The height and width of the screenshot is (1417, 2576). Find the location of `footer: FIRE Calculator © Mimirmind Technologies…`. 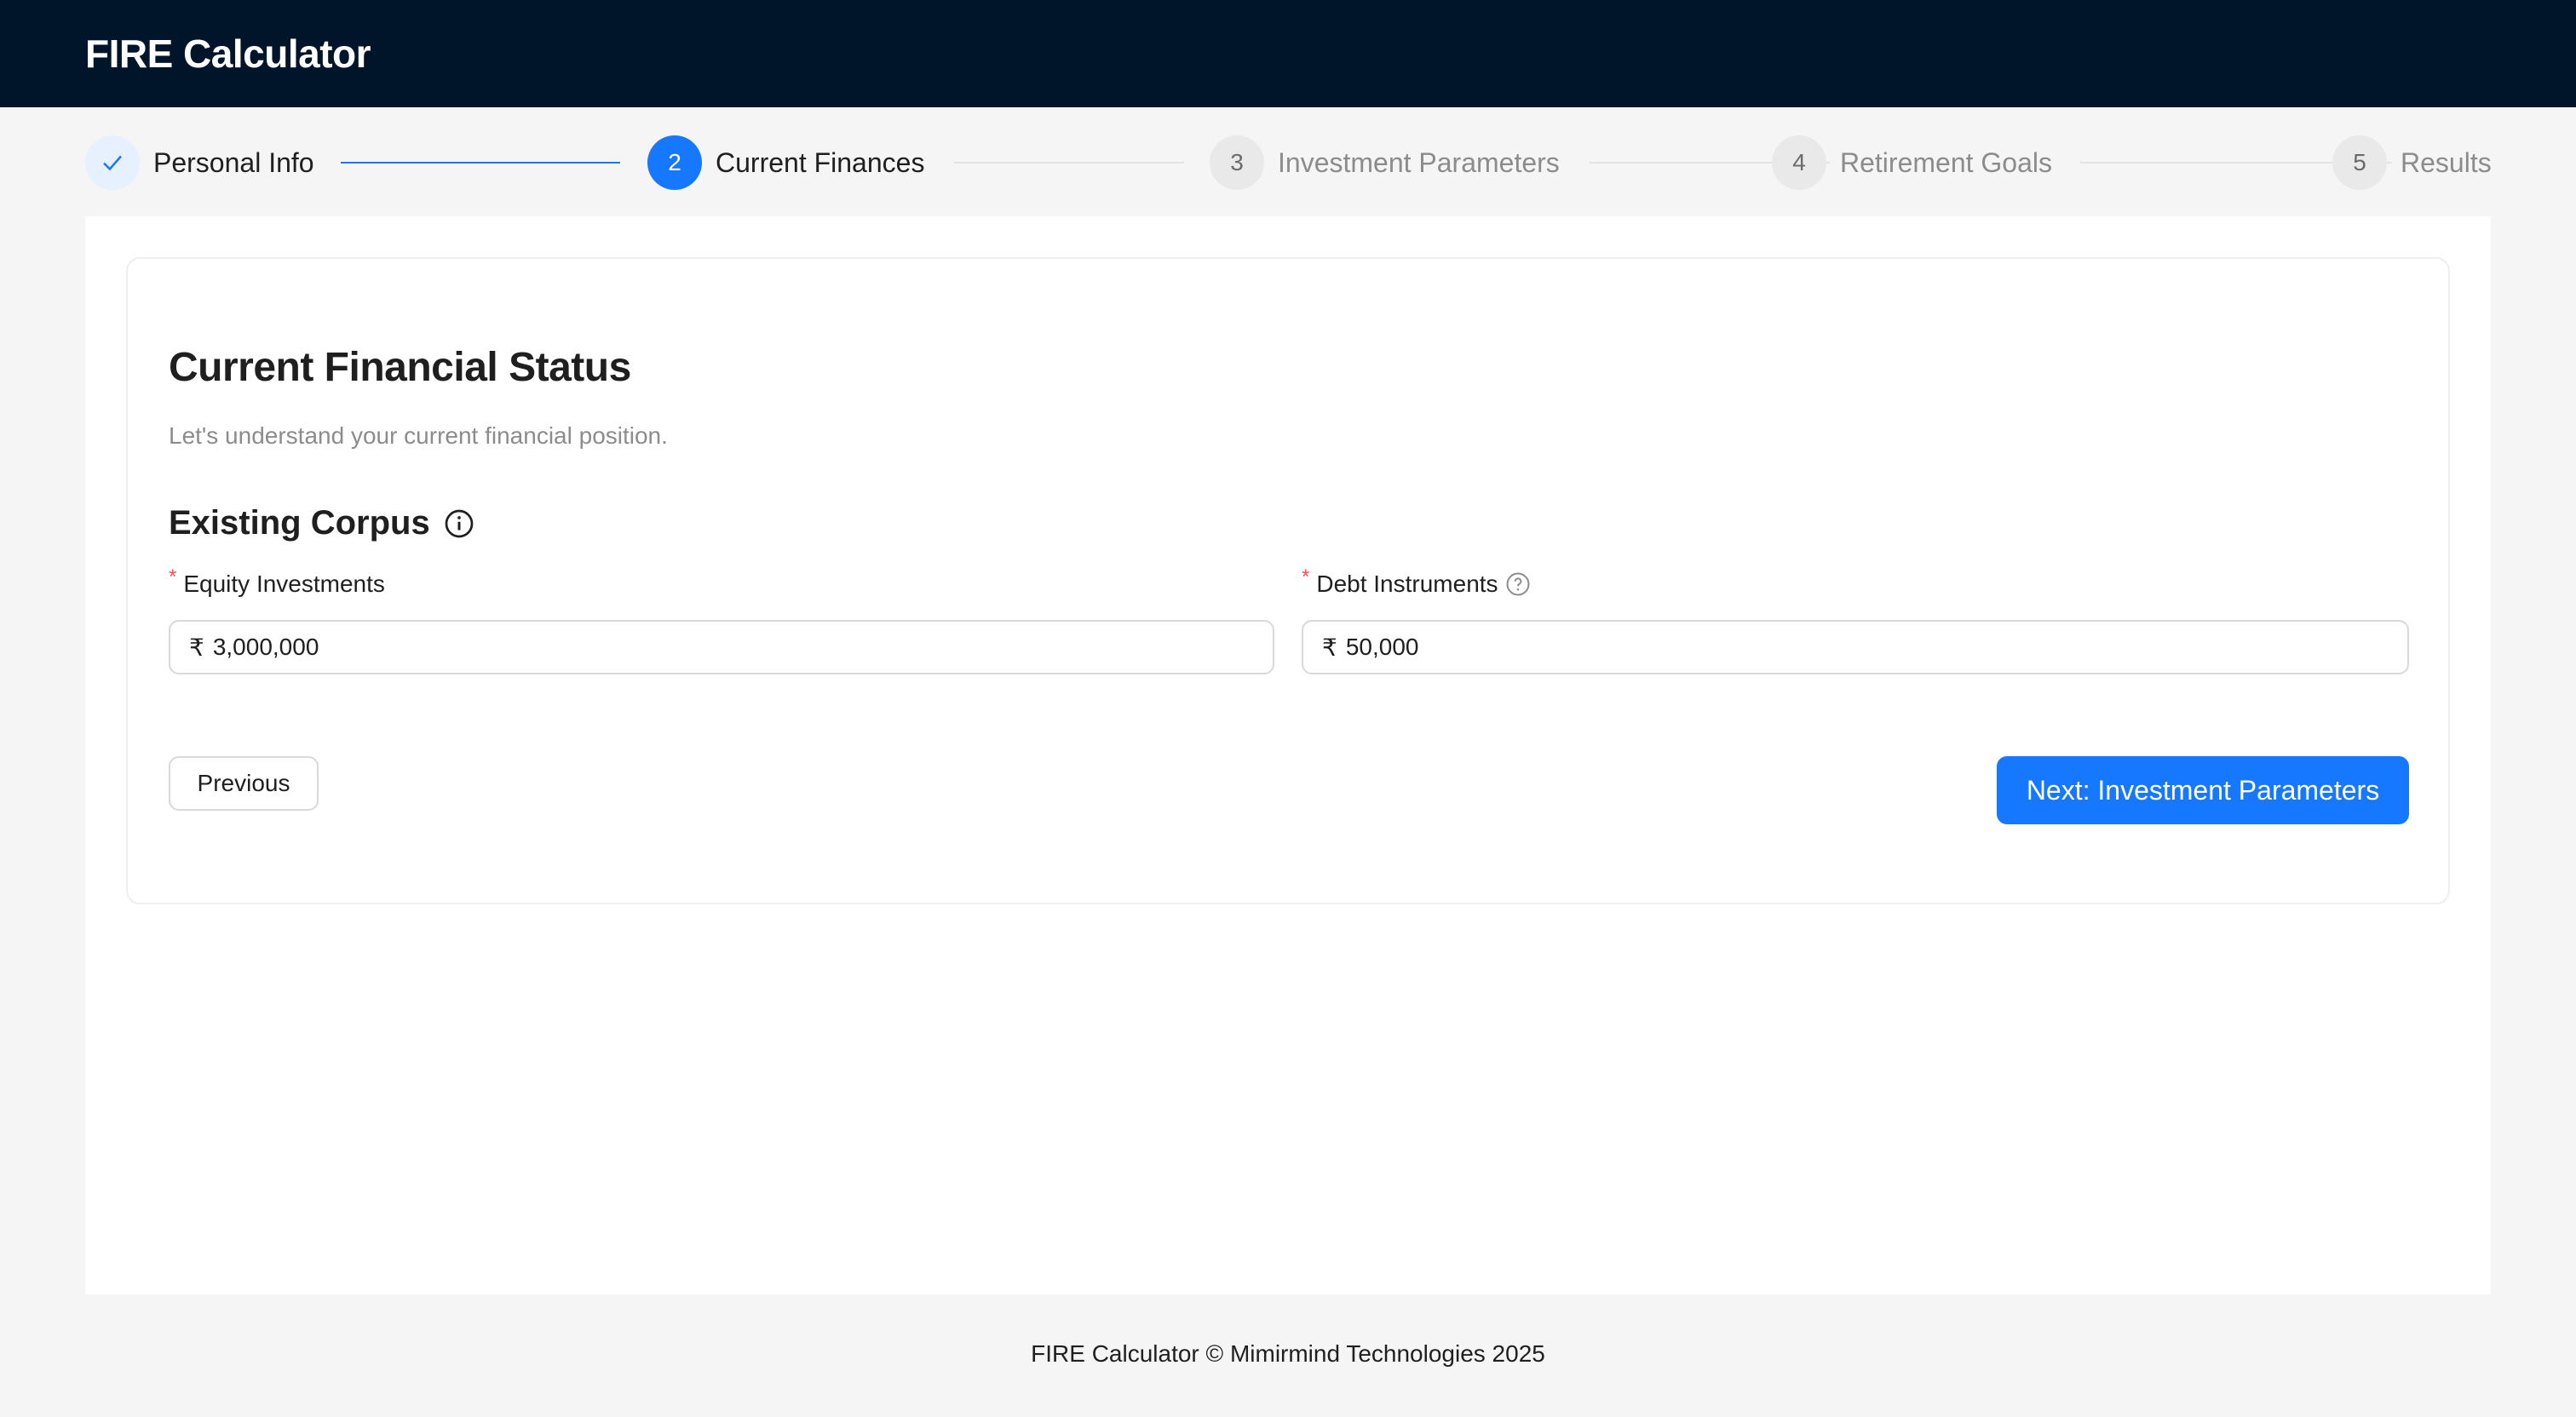

footer: FIRE Calculator © Mimirmind Technologies… is located at coordinates (1288, 1354).